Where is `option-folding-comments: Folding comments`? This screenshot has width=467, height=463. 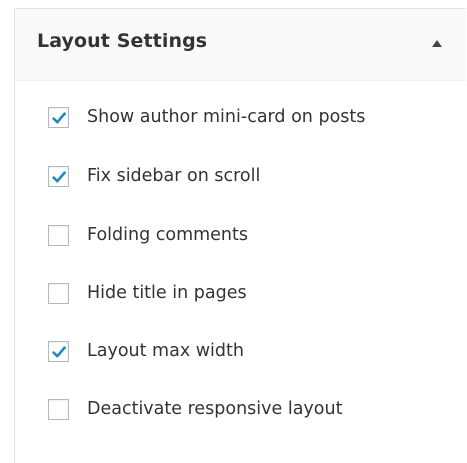 option-folding-comments: Folding comments is located at coordinates (148, 235).